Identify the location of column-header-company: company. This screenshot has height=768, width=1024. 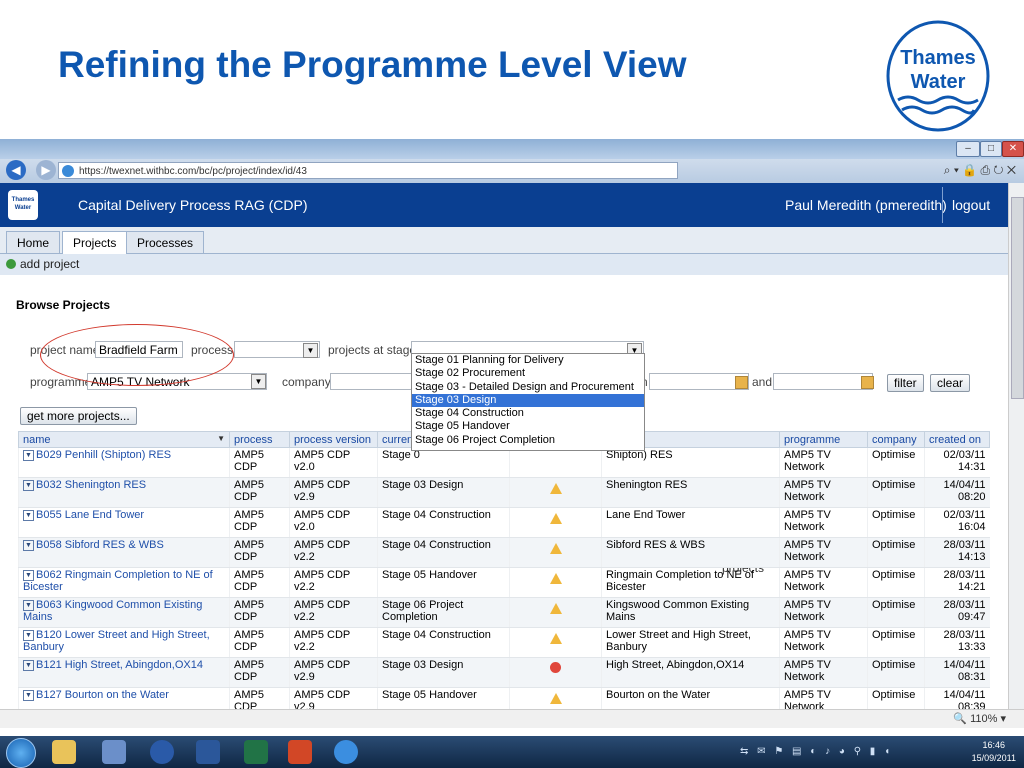
(896, 439).